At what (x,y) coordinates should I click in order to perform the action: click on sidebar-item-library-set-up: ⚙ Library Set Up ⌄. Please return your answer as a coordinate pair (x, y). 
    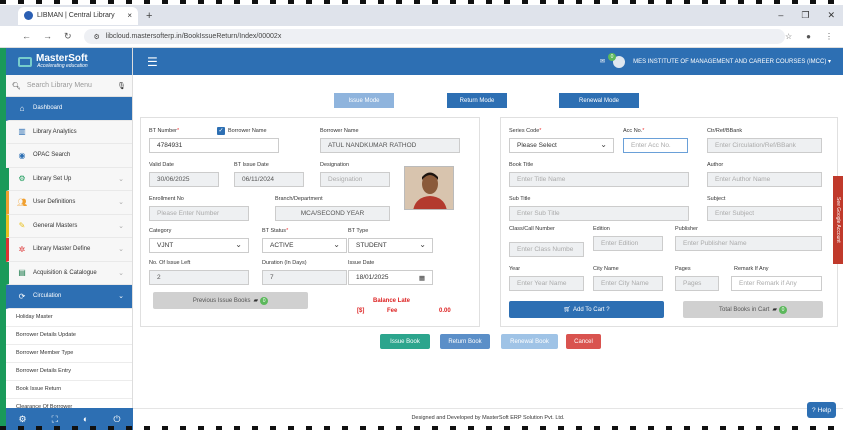
    Looking at the image, I should click on (69, 179).